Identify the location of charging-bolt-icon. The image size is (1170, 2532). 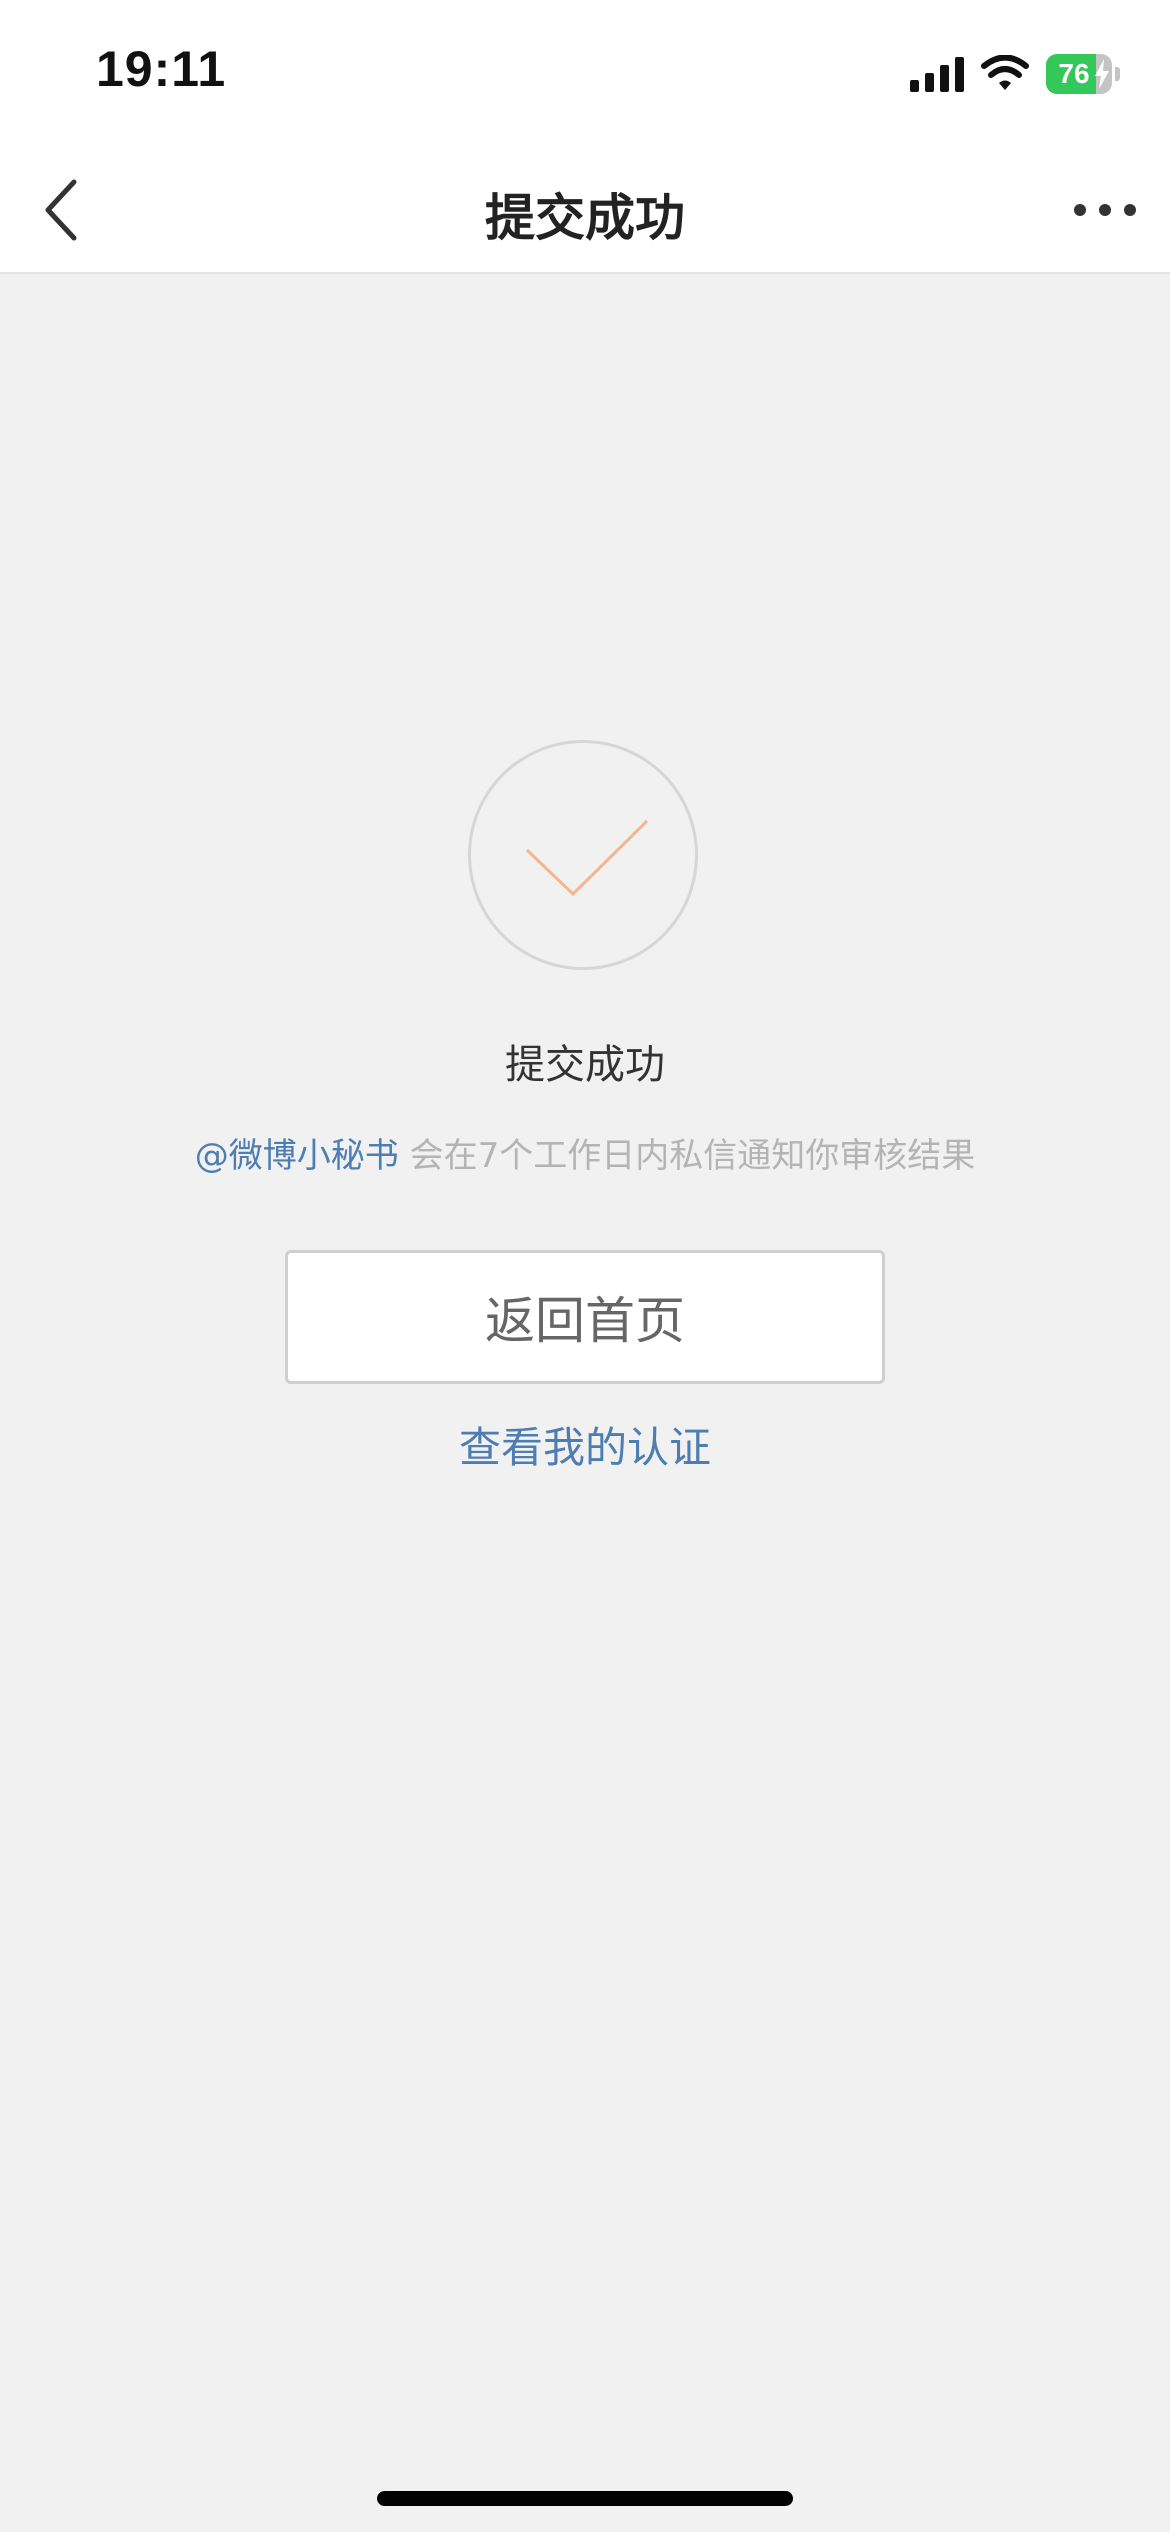
(1102, 74).